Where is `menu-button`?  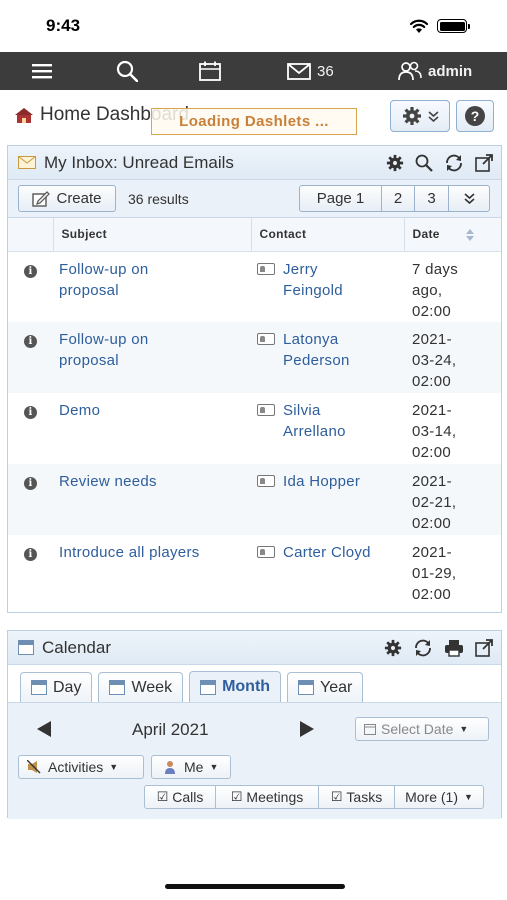 menu-button is located at coordinates (42, 71).